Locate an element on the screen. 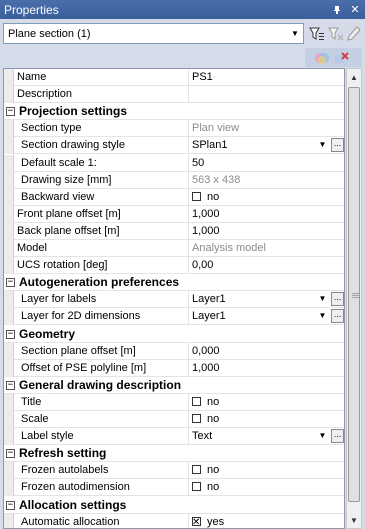 This screenshot has width=365, height=529. property-row: Frozen autolabels no is located at coordinates (174, 471).